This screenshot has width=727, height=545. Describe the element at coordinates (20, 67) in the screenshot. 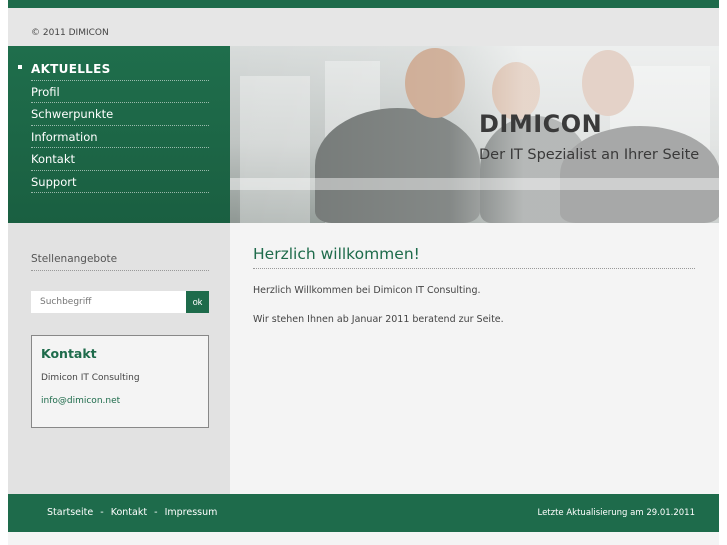

I see `square-bullet-icon` at that location.